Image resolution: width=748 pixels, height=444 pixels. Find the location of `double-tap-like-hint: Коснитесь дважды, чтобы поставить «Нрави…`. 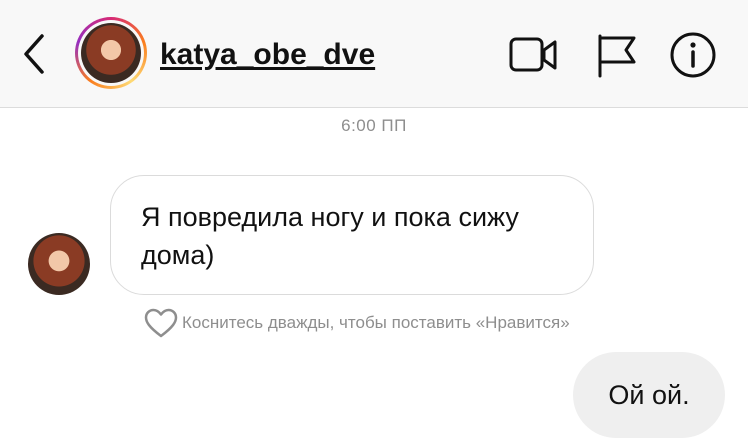

double-tap-like-hint: Коснитесь дважды, чтобы поставить «Нрави… is located at coordinates (357, 323).